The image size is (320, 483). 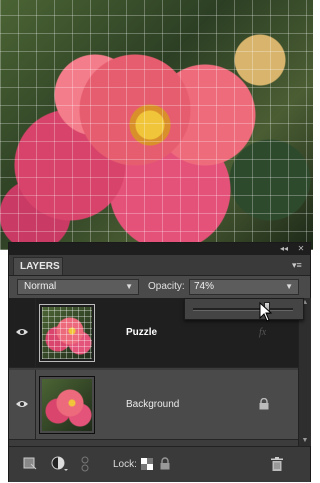 I want to click on layer-name: Background, so click(x=152, y=404).